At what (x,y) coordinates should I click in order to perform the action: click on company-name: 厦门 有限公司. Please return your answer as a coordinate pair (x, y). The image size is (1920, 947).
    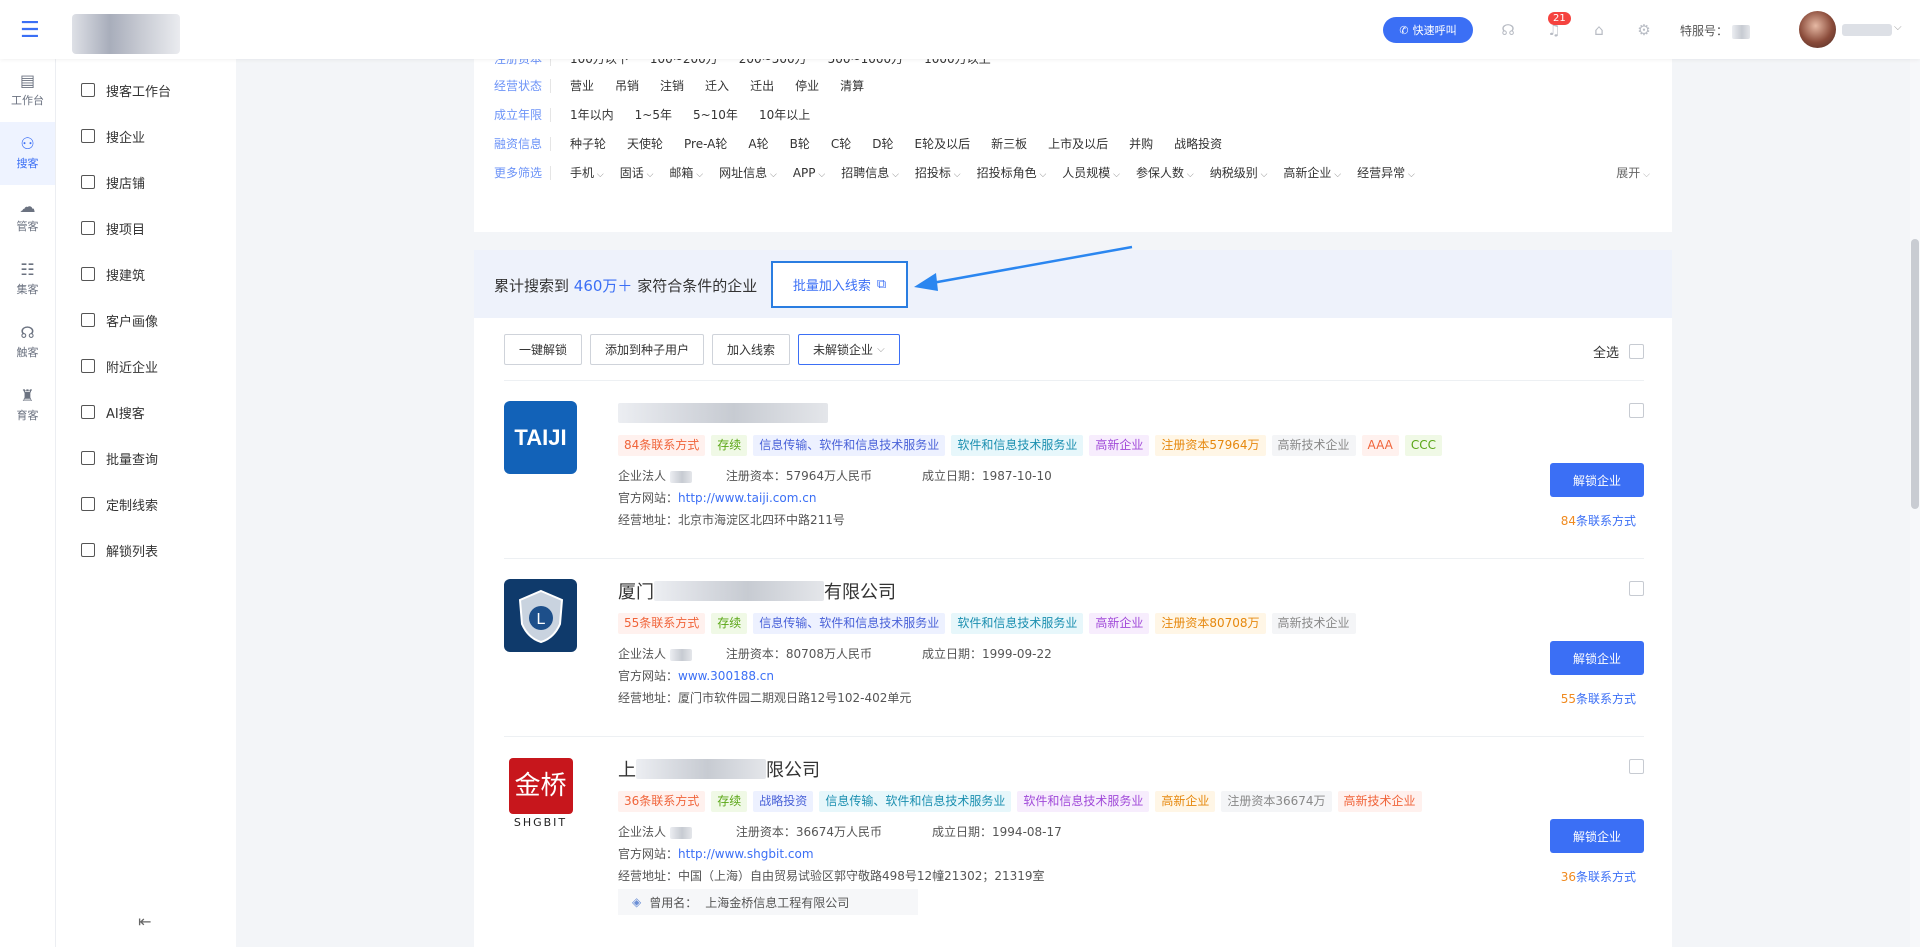
    Looking at the image, I should click on (757, 591).